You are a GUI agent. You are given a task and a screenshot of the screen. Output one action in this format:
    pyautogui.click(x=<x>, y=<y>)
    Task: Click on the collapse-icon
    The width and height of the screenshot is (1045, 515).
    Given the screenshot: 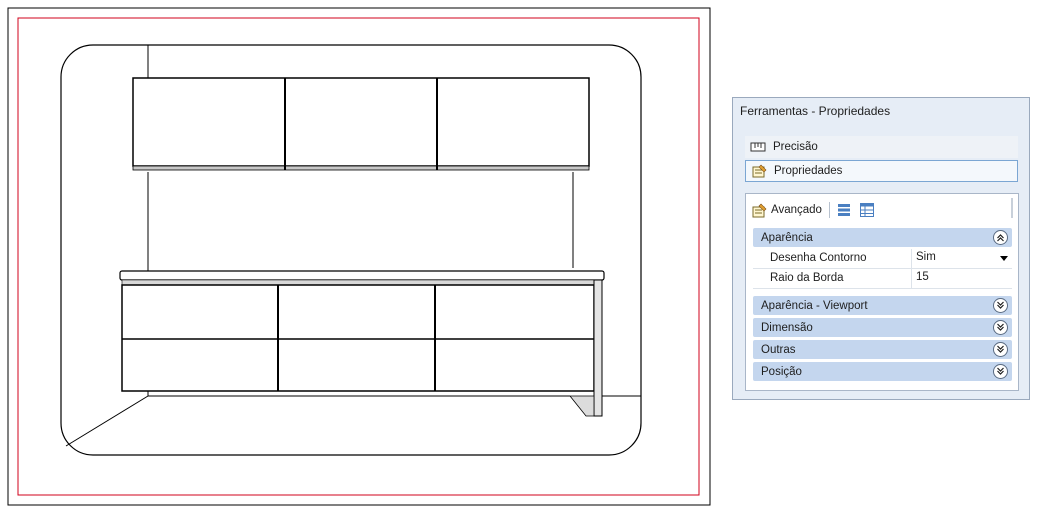 What is the action you would take?
    pyautogui.click(x=1000, y=237)
    